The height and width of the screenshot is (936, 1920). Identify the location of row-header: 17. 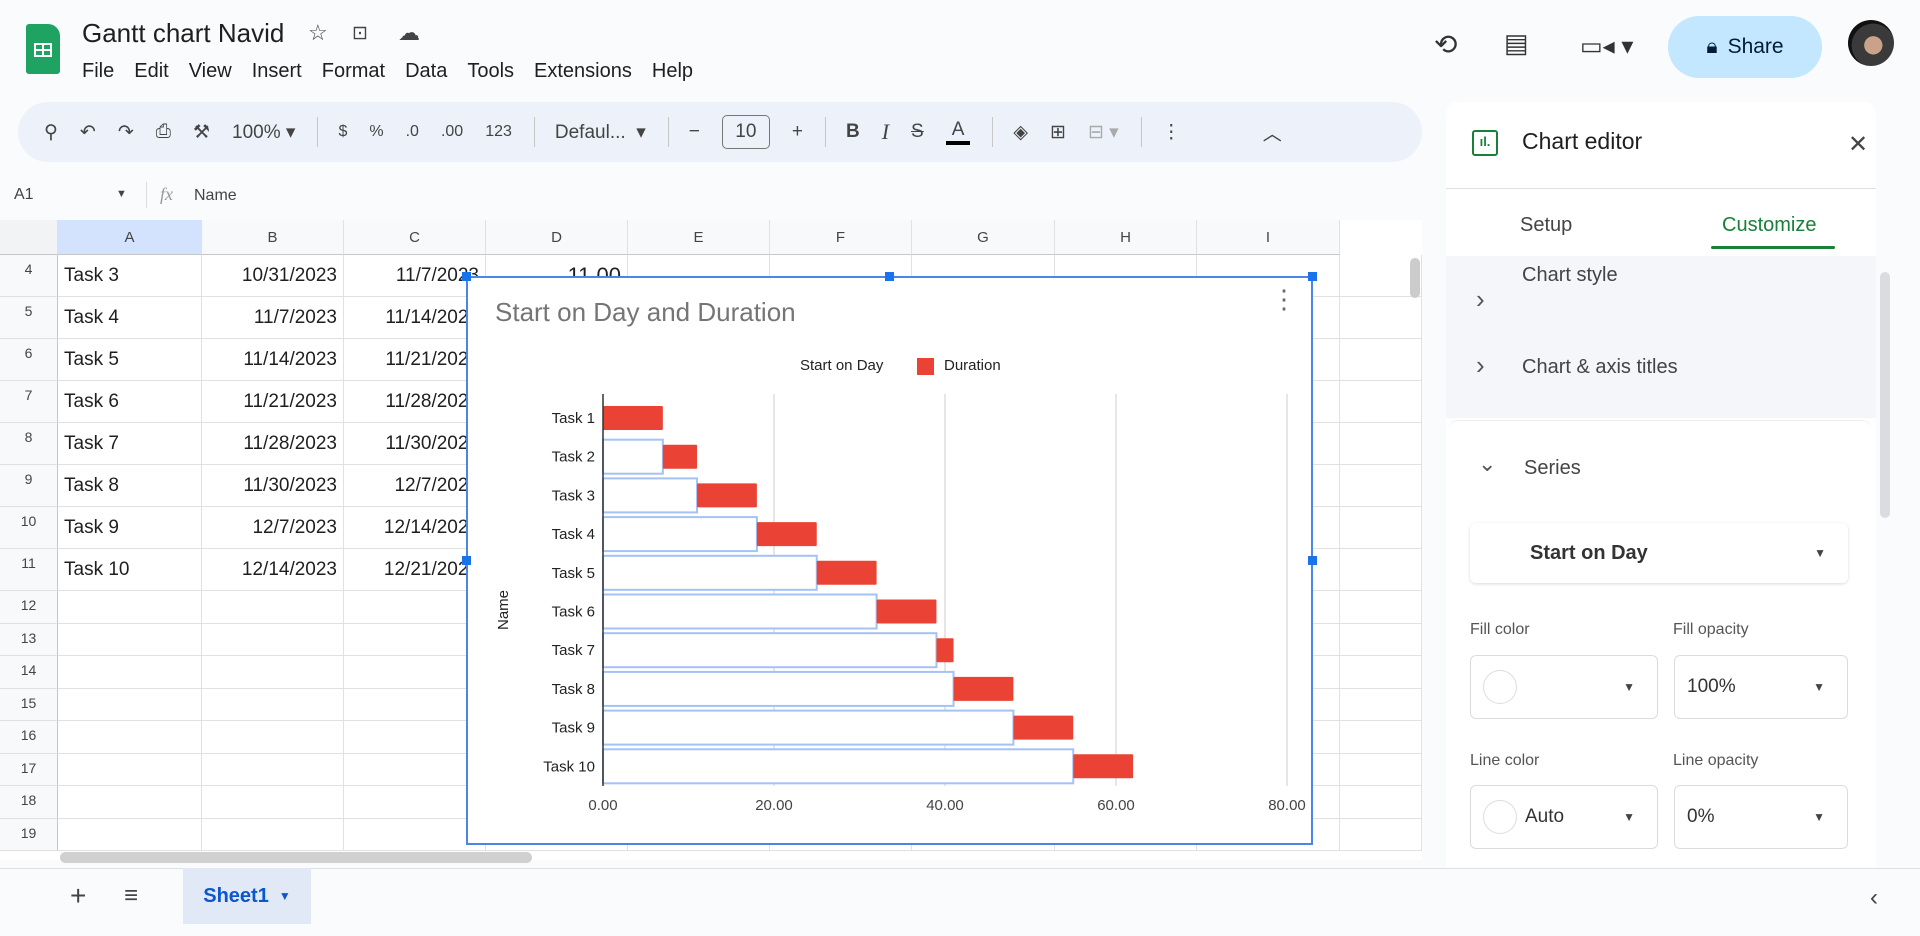
(29, 769).